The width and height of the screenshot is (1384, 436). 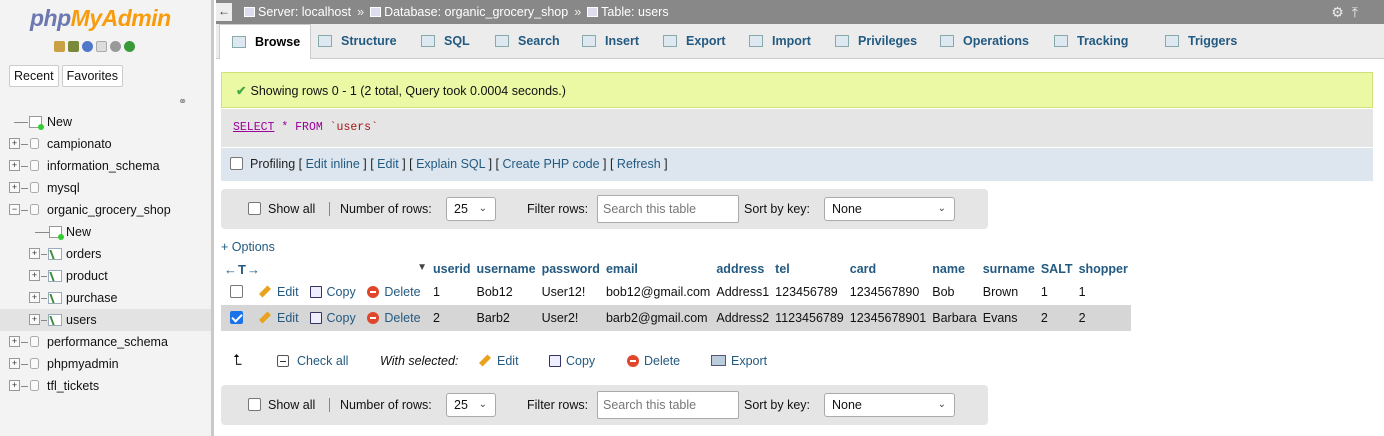 I want to click on cell-password: User2!, so click(x=570, y=318).